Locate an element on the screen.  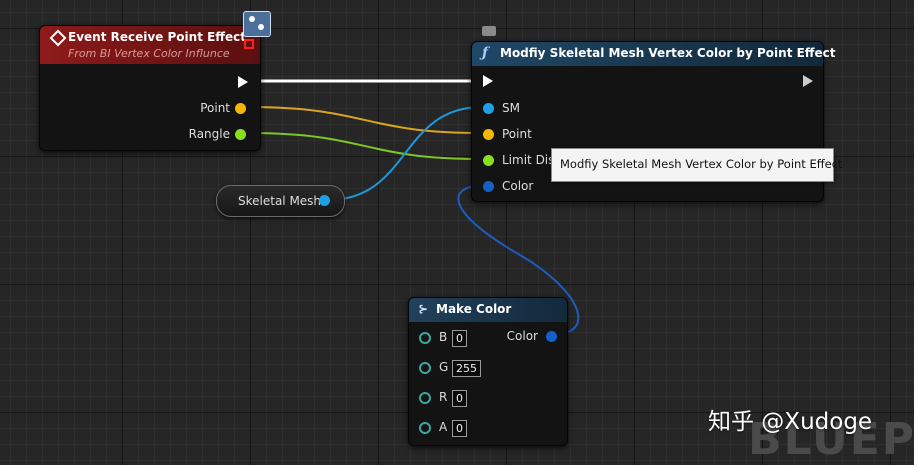
event-pin-rangle-label: Rangle is located at coordinates (209, 134).